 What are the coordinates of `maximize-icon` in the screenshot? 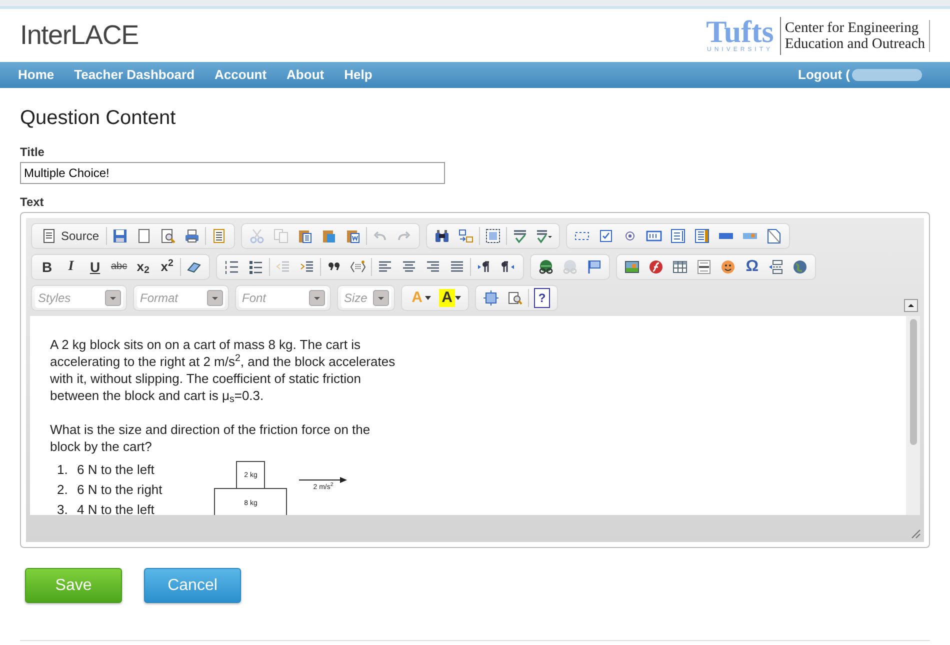 It's located at (491, 298).